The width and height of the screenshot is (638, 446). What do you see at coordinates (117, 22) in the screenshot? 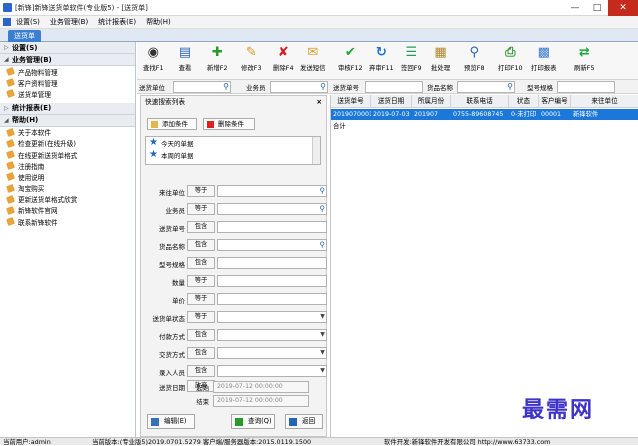
I see `menu-reports: 统计报表(E)` at bounding box center [117, 22].